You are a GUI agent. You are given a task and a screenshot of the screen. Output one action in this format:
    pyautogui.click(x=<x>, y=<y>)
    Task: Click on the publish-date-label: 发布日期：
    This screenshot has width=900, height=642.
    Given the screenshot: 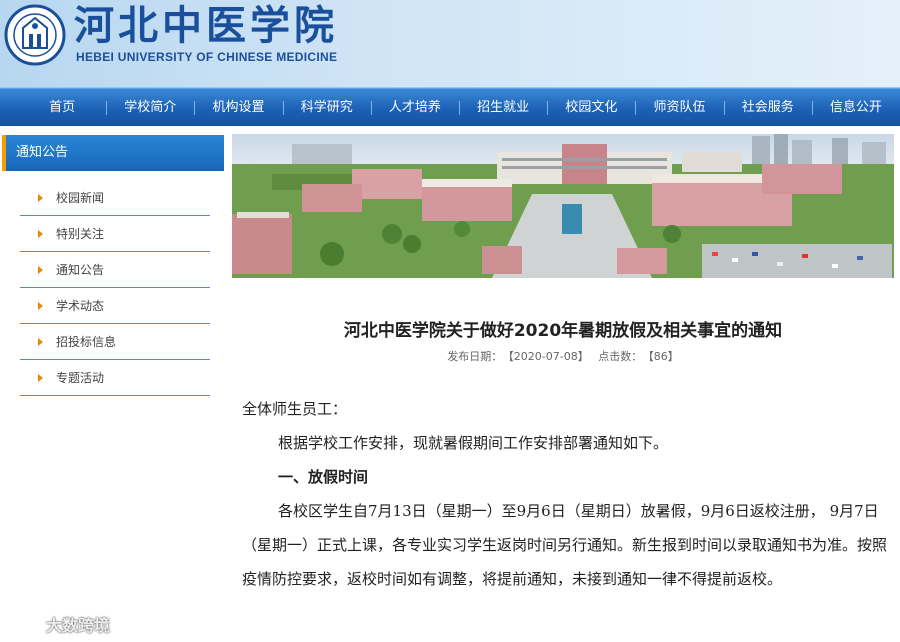 What is the action you would take?
    pyautogui.click(x=475, y=356)
    